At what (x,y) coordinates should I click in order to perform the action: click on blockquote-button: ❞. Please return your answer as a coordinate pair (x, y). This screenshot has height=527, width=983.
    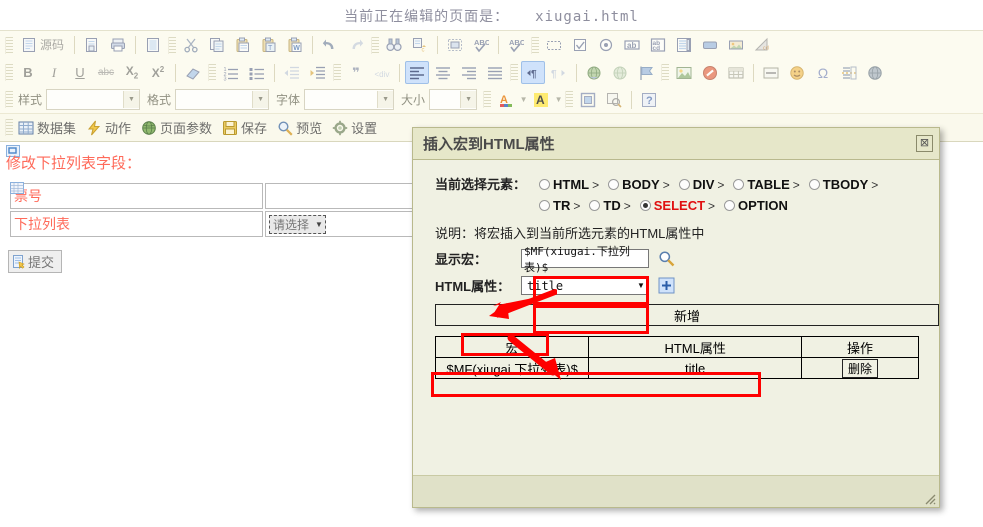
    Looking at the image, I should click on (356, 72).